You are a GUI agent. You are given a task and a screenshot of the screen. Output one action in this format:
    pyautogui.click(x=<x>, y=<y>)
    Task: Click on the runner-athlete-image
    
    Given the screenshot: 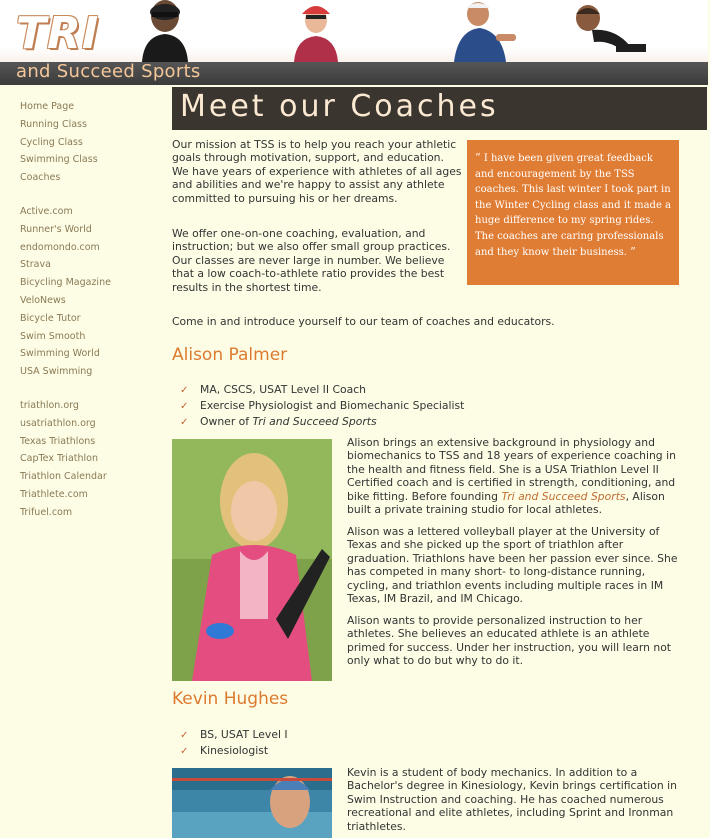 What is the action you would take?
    pyautogui.click(x=611, y=28)
    